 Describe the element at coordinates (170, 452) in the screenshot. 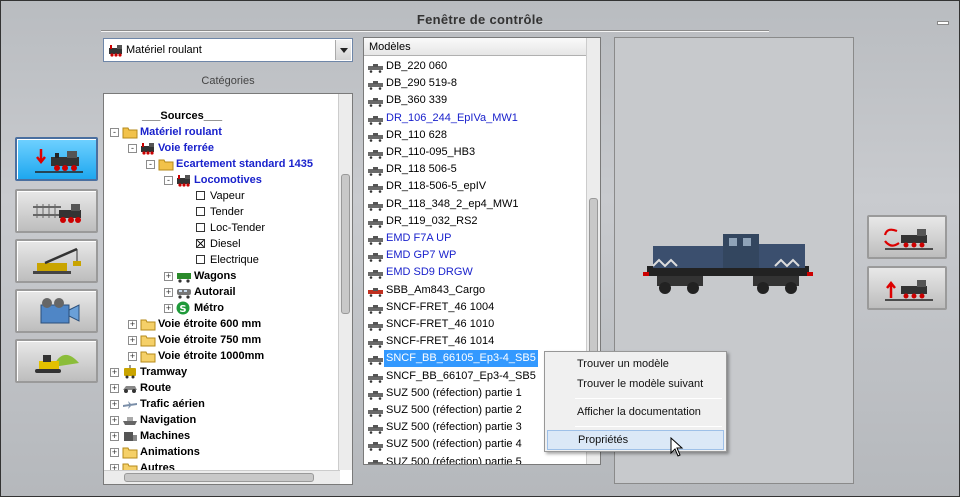

I see `tree-item-label: Animations` at that location.